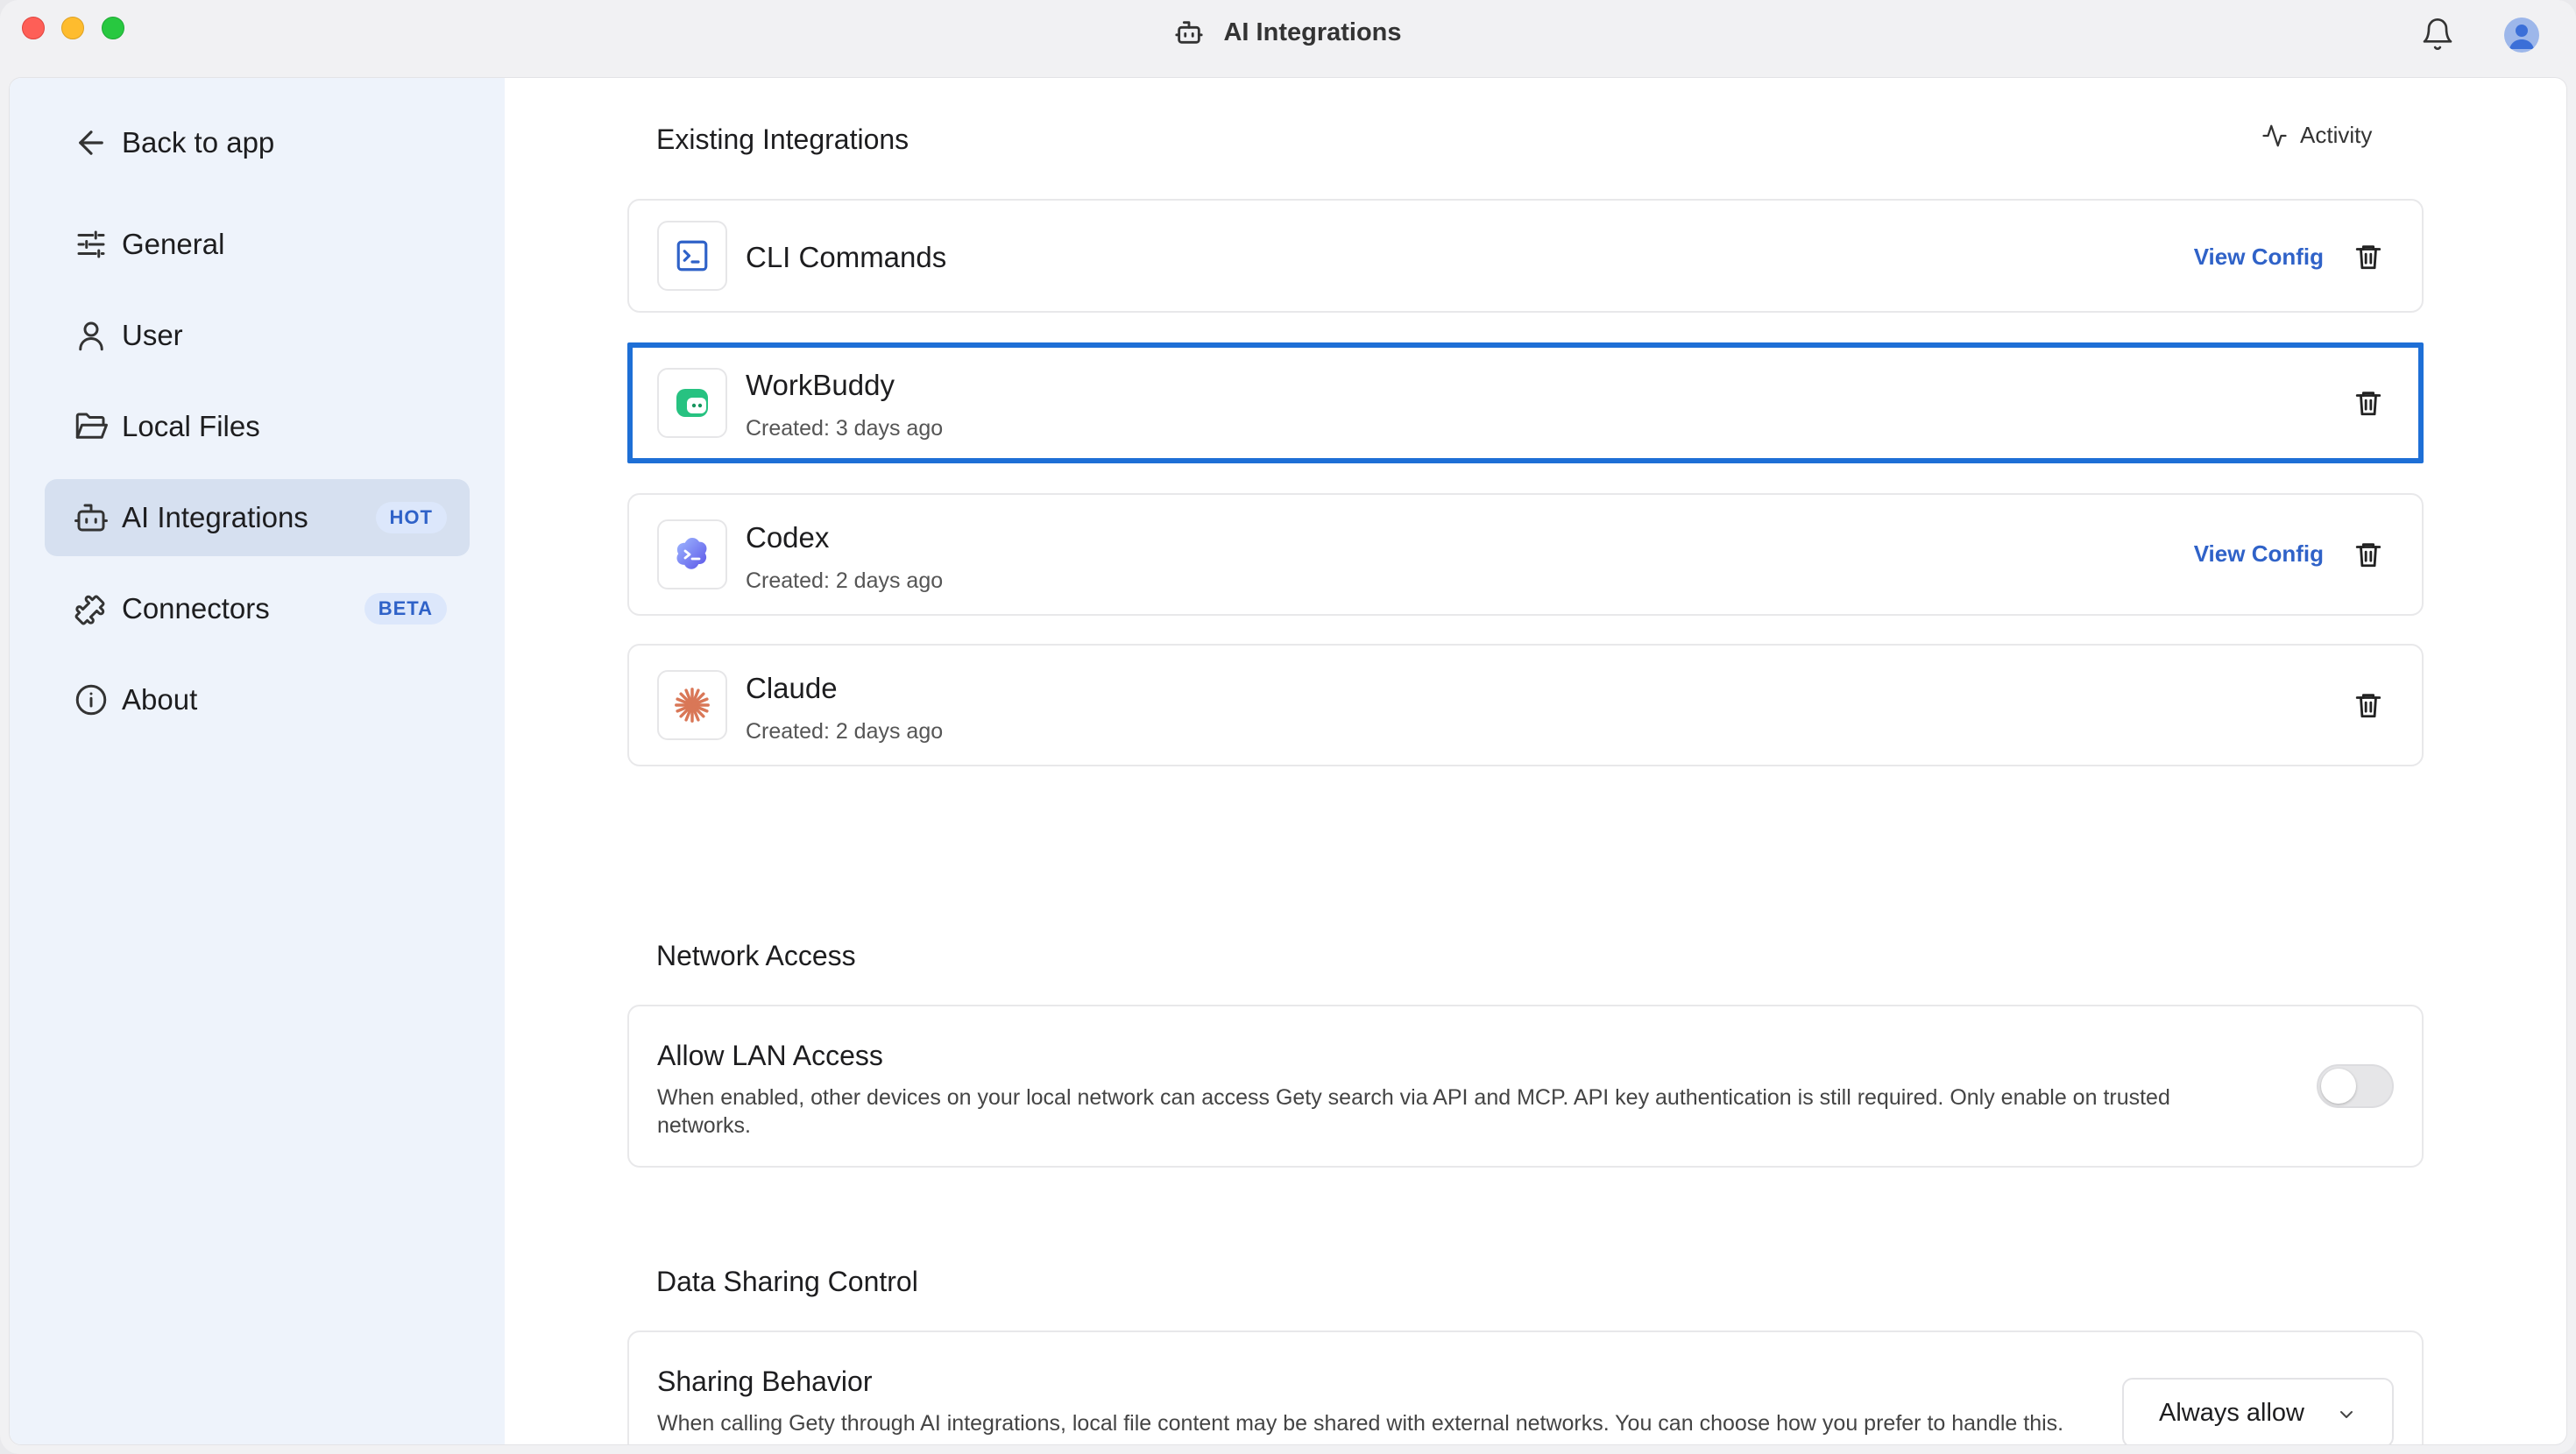 The image size is (2576, 1454). What do you see at coordinates (1525, 256) in the screenshot?
I see `integration-card-cli: CLI Commands View Config` at bounding box center [1525, 256].